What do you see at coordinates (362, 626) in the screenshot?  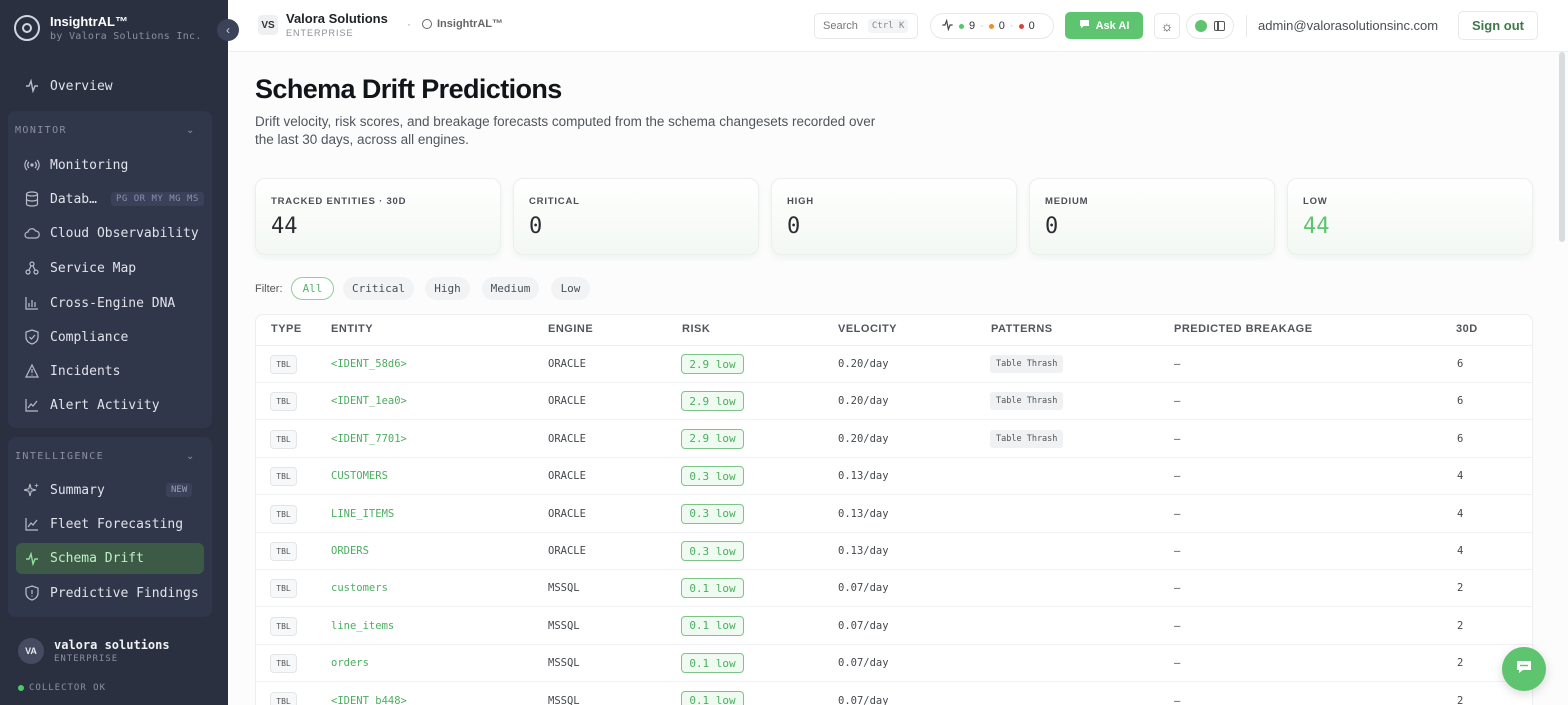 I see `entity-link: line_items` at bounding box center [362, 626].